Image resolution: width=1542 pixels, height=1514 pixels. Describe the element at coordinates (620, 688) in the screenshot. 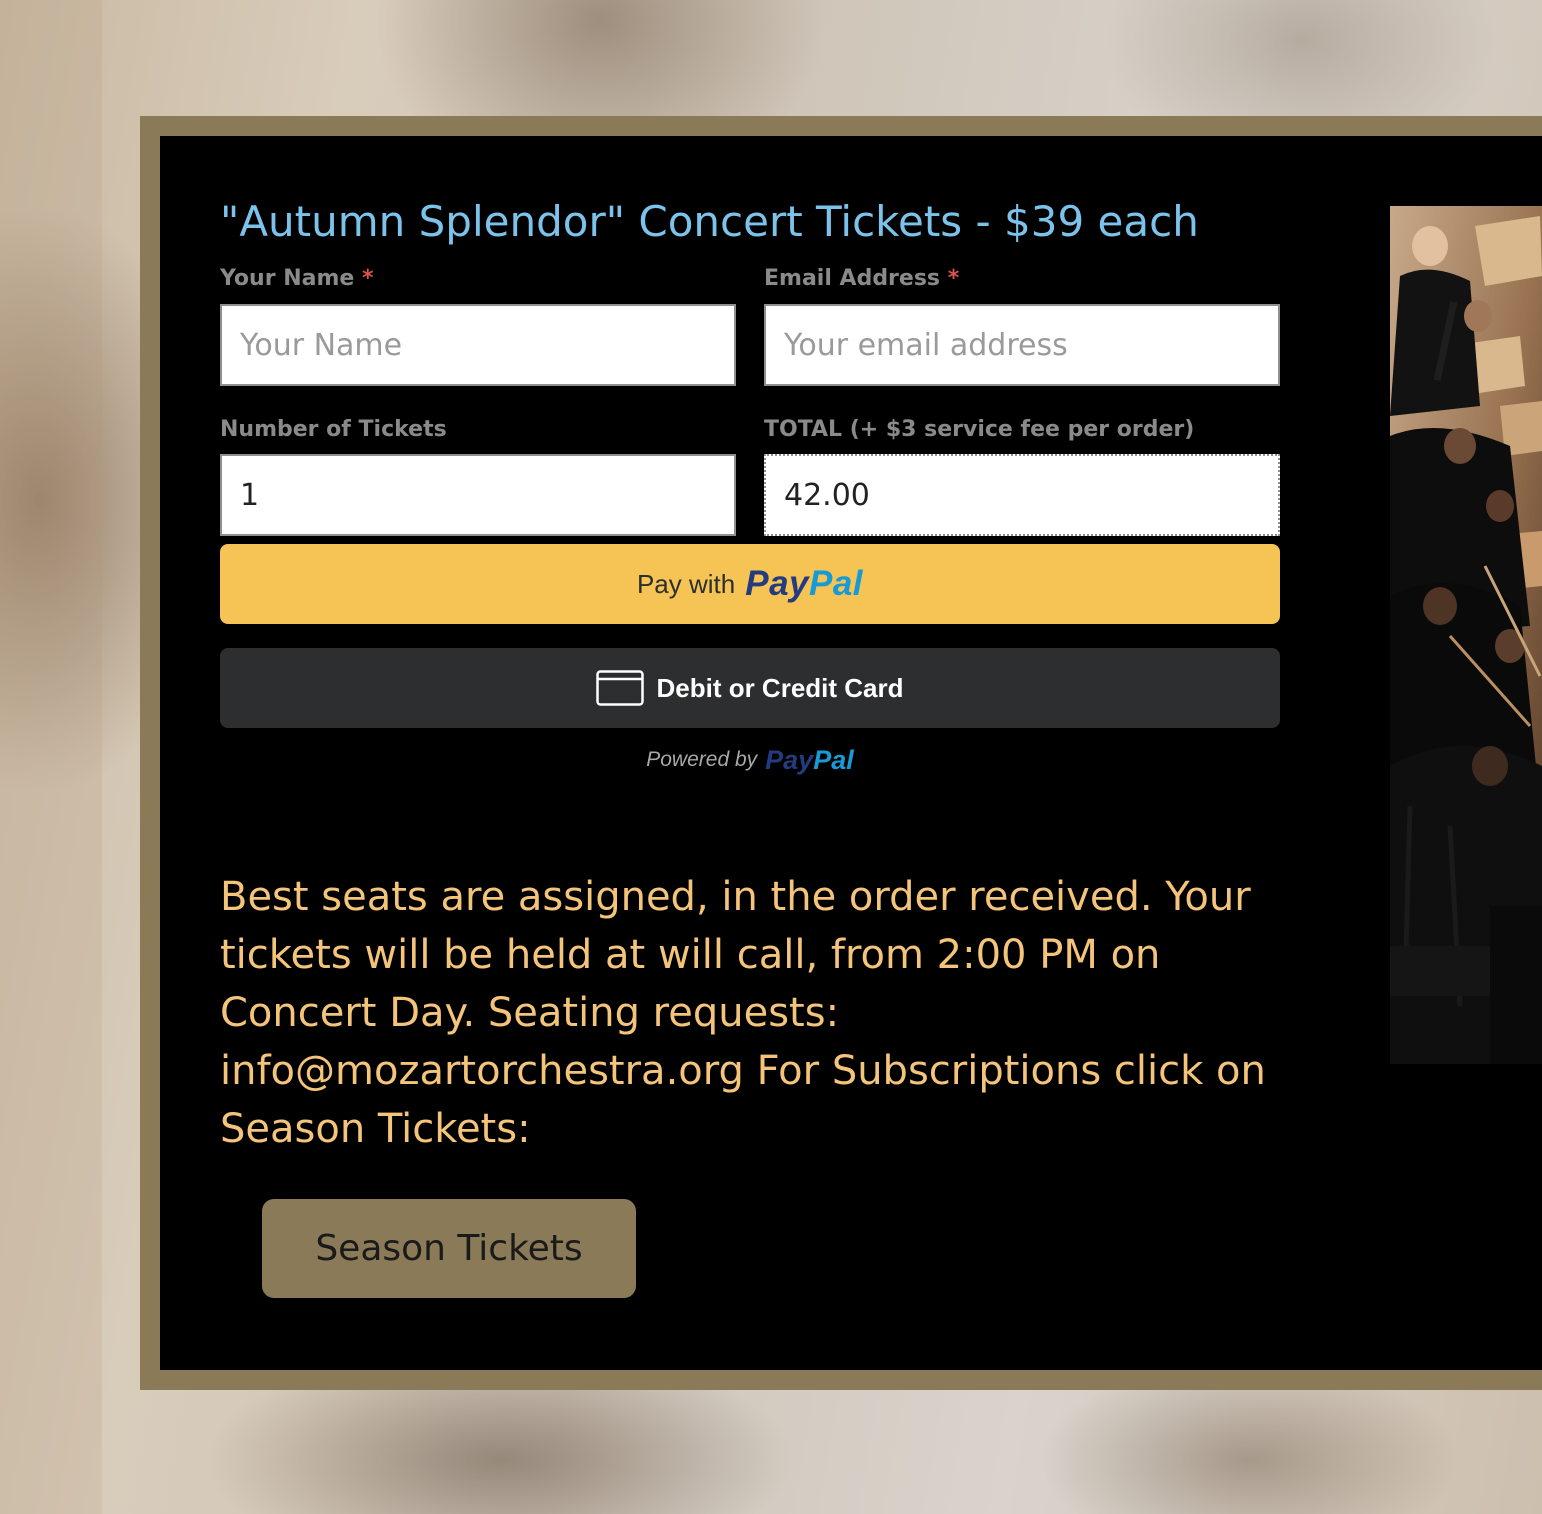

I see `credit-card-icon` at that location.